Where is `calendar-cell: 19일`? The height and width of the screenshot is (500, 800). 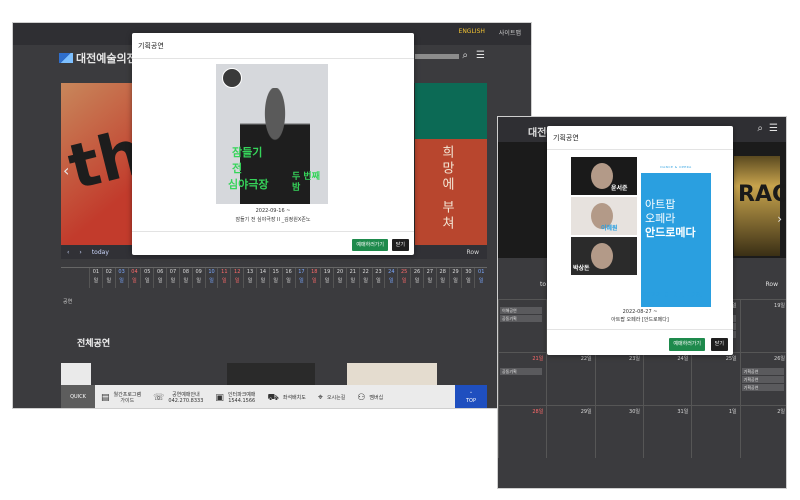
calendar-cell: 19일 is located at coordinates (762, 325).